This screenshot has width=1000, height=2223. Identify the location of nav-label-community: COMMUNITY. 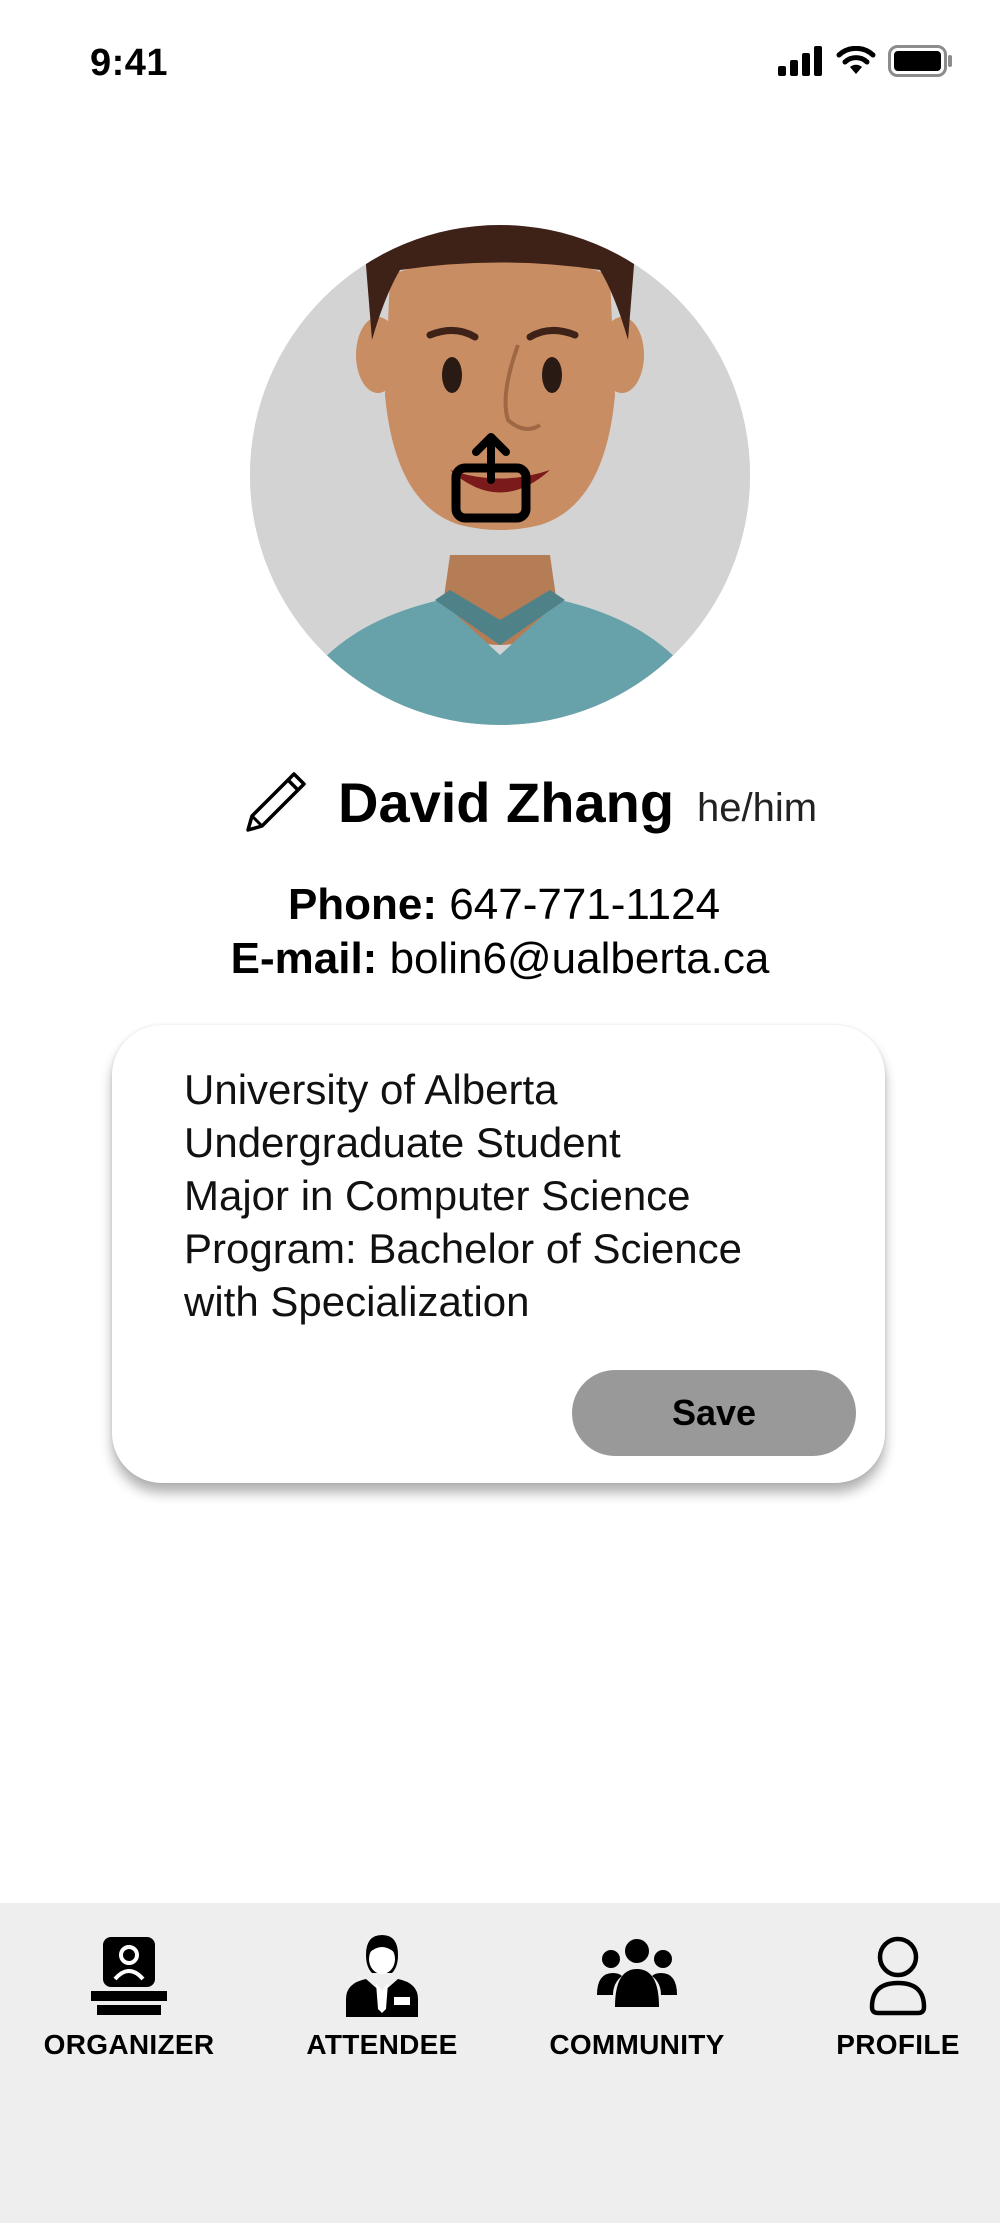
(637, 2044).